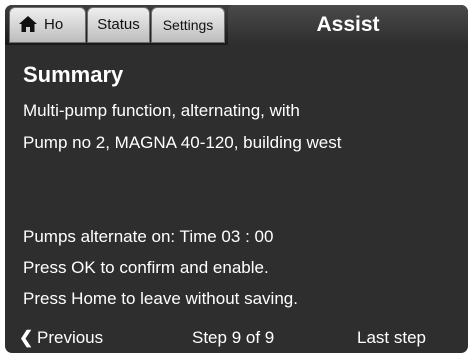  I want to click on tab-assist: Assist, so click(348, 25).